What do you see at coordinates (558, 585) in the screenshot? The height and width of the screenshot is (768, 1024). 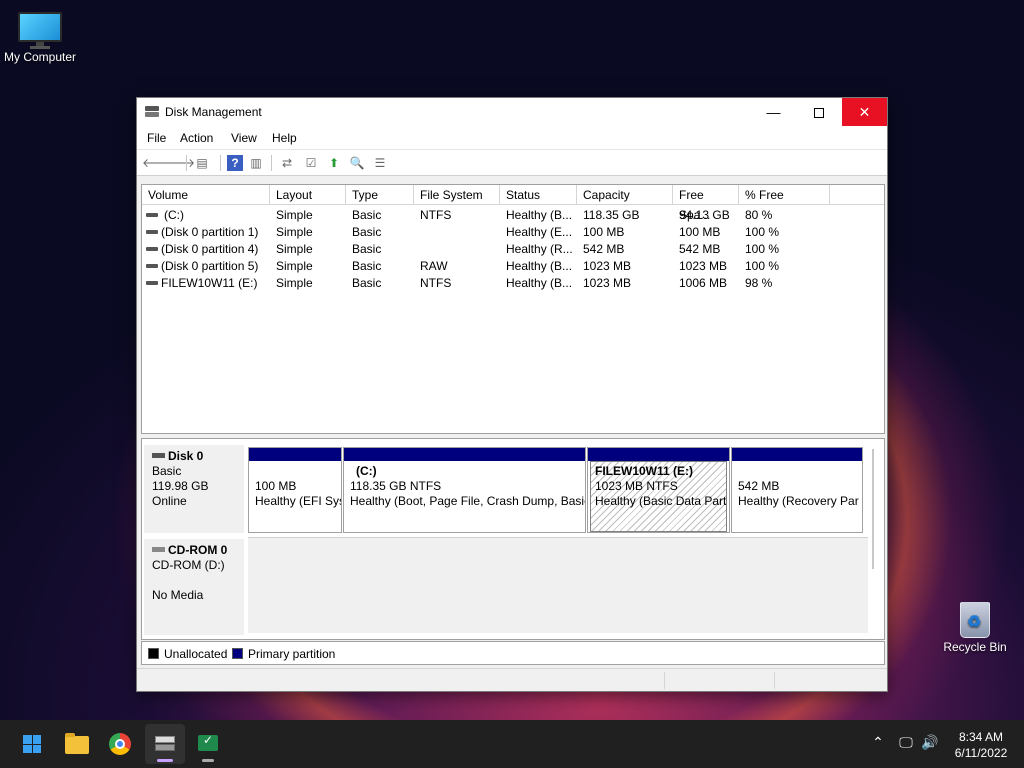 I see `cdrom-0-area` at bounding box center [558, 585].